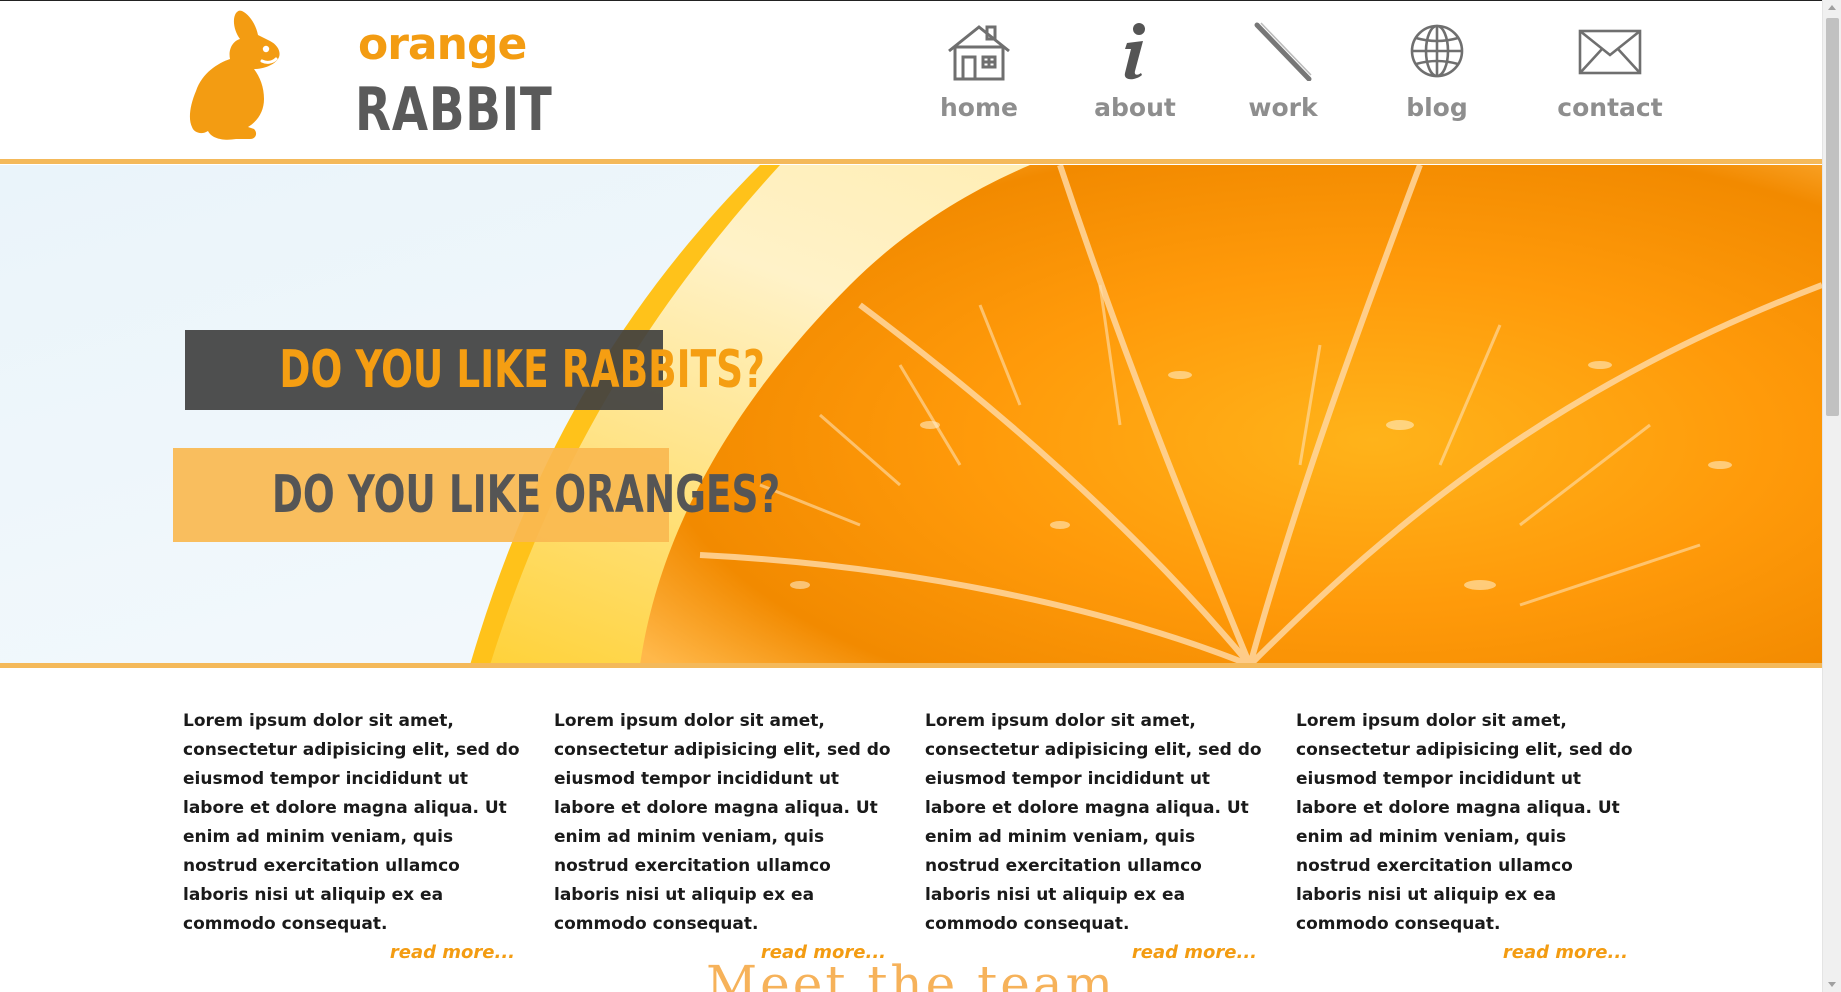  What do you see at coordinates (979, 53) in the screenshot?
I see `house-icon` at bounding box center [979, 53].